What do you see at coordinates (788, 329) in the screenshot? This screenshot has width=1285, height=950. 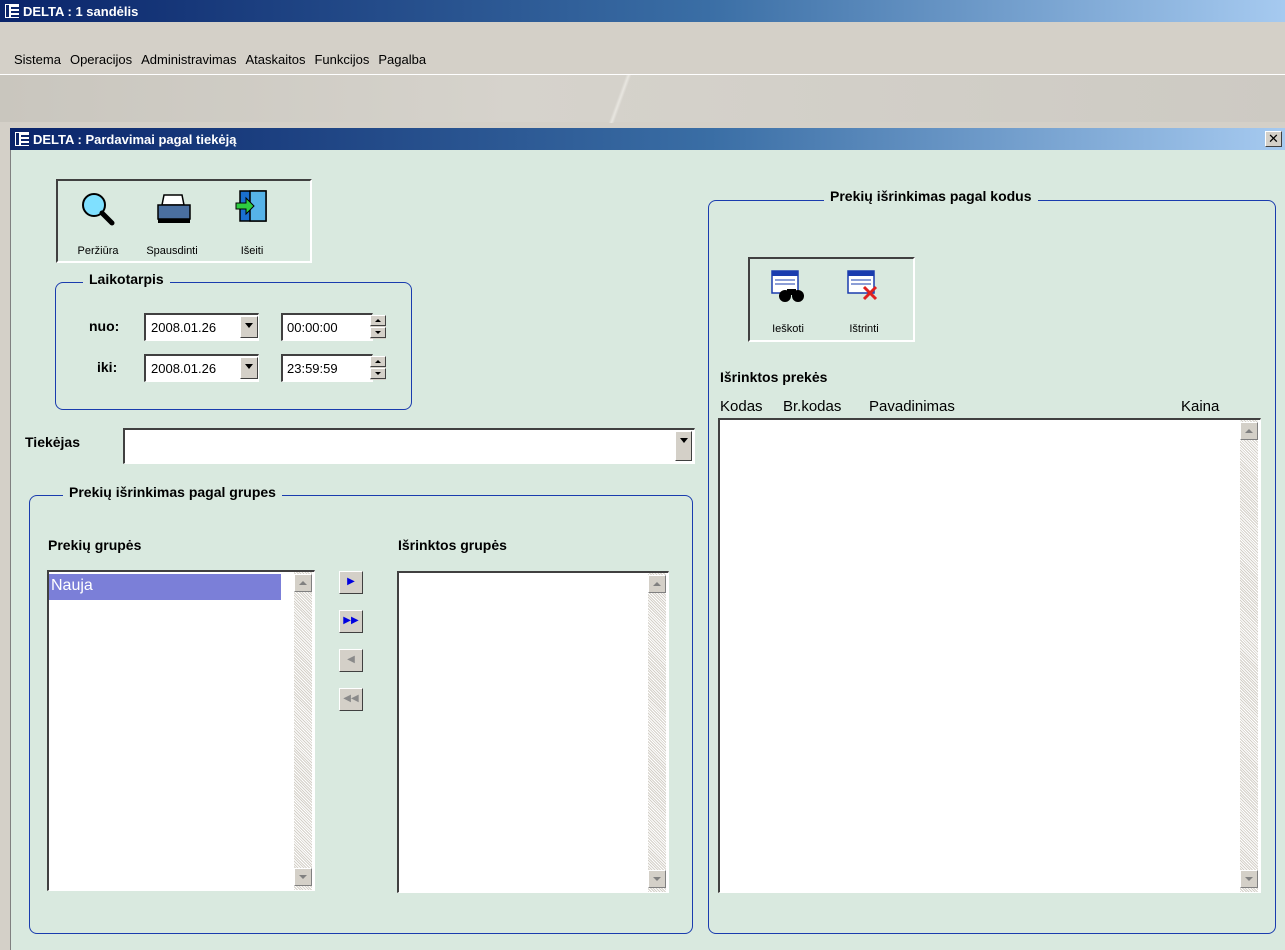 I see `search-label: Ieškoti` at bounding box center [788, 329].